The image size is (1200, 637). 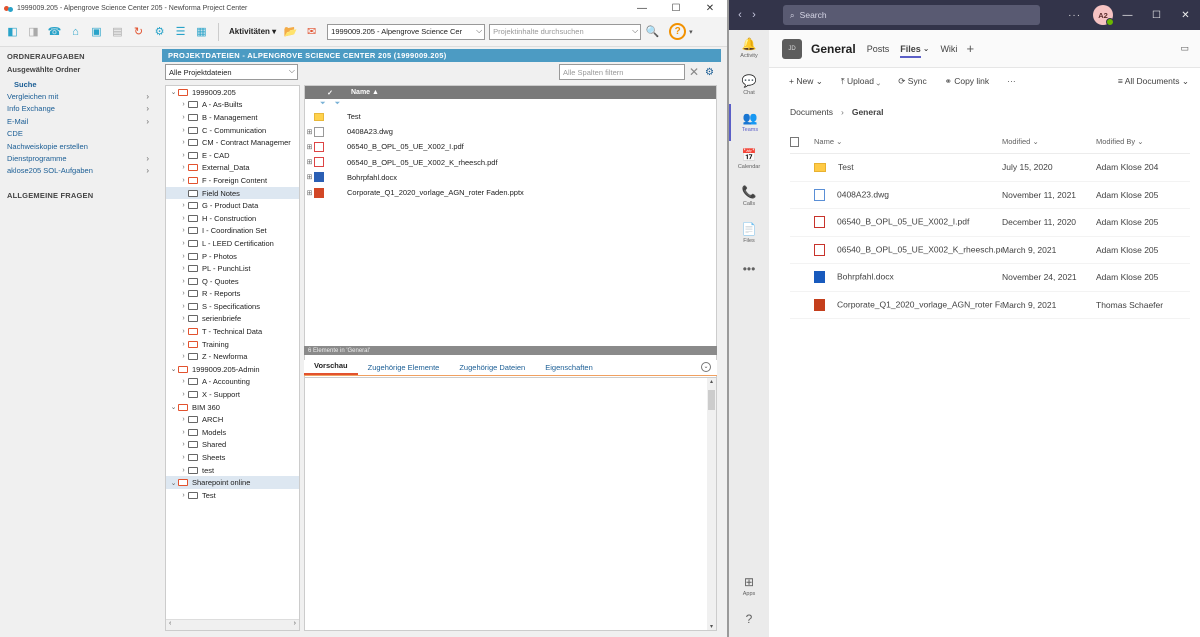 I want to click on more-commands-button: ···, so click(x=1011, y=81).